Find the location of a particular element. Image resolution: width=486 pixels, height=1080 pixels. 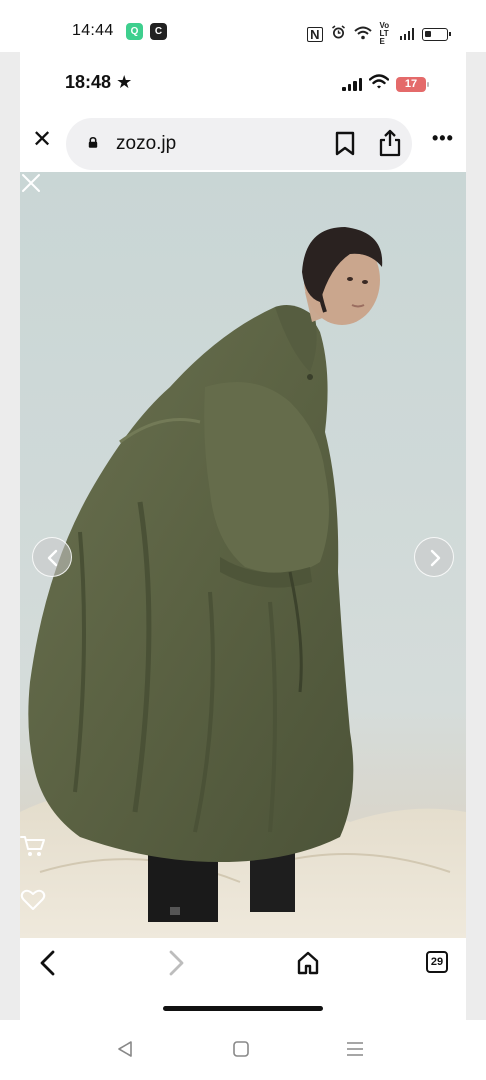

back-icon is located at coordinates (48, 963).